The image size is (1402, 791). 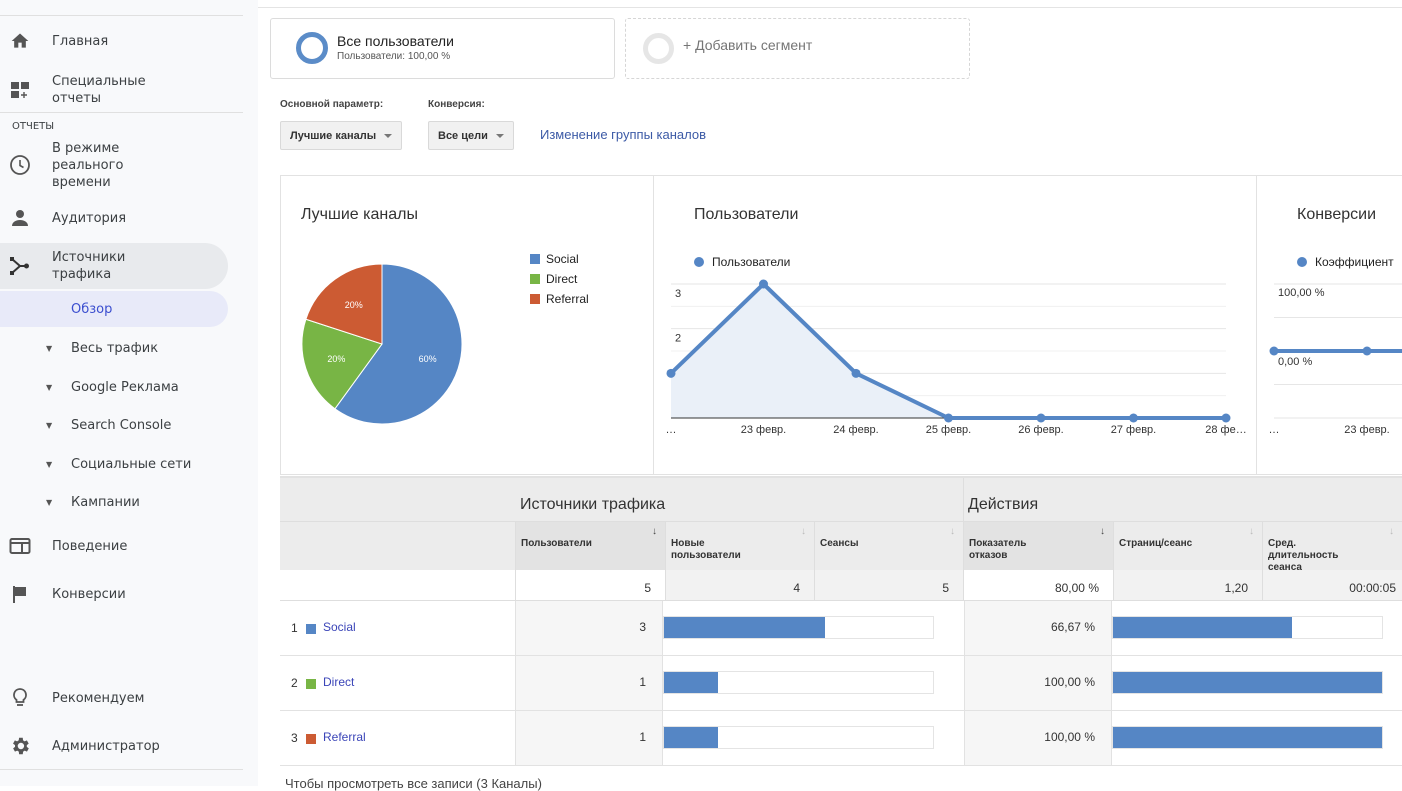 What do you see at coordinates (1187, 546) in the screenshot?
I see `column-header-pages-per-session: Страниц/сеанс ↓` at bounding box center [1187, 546].